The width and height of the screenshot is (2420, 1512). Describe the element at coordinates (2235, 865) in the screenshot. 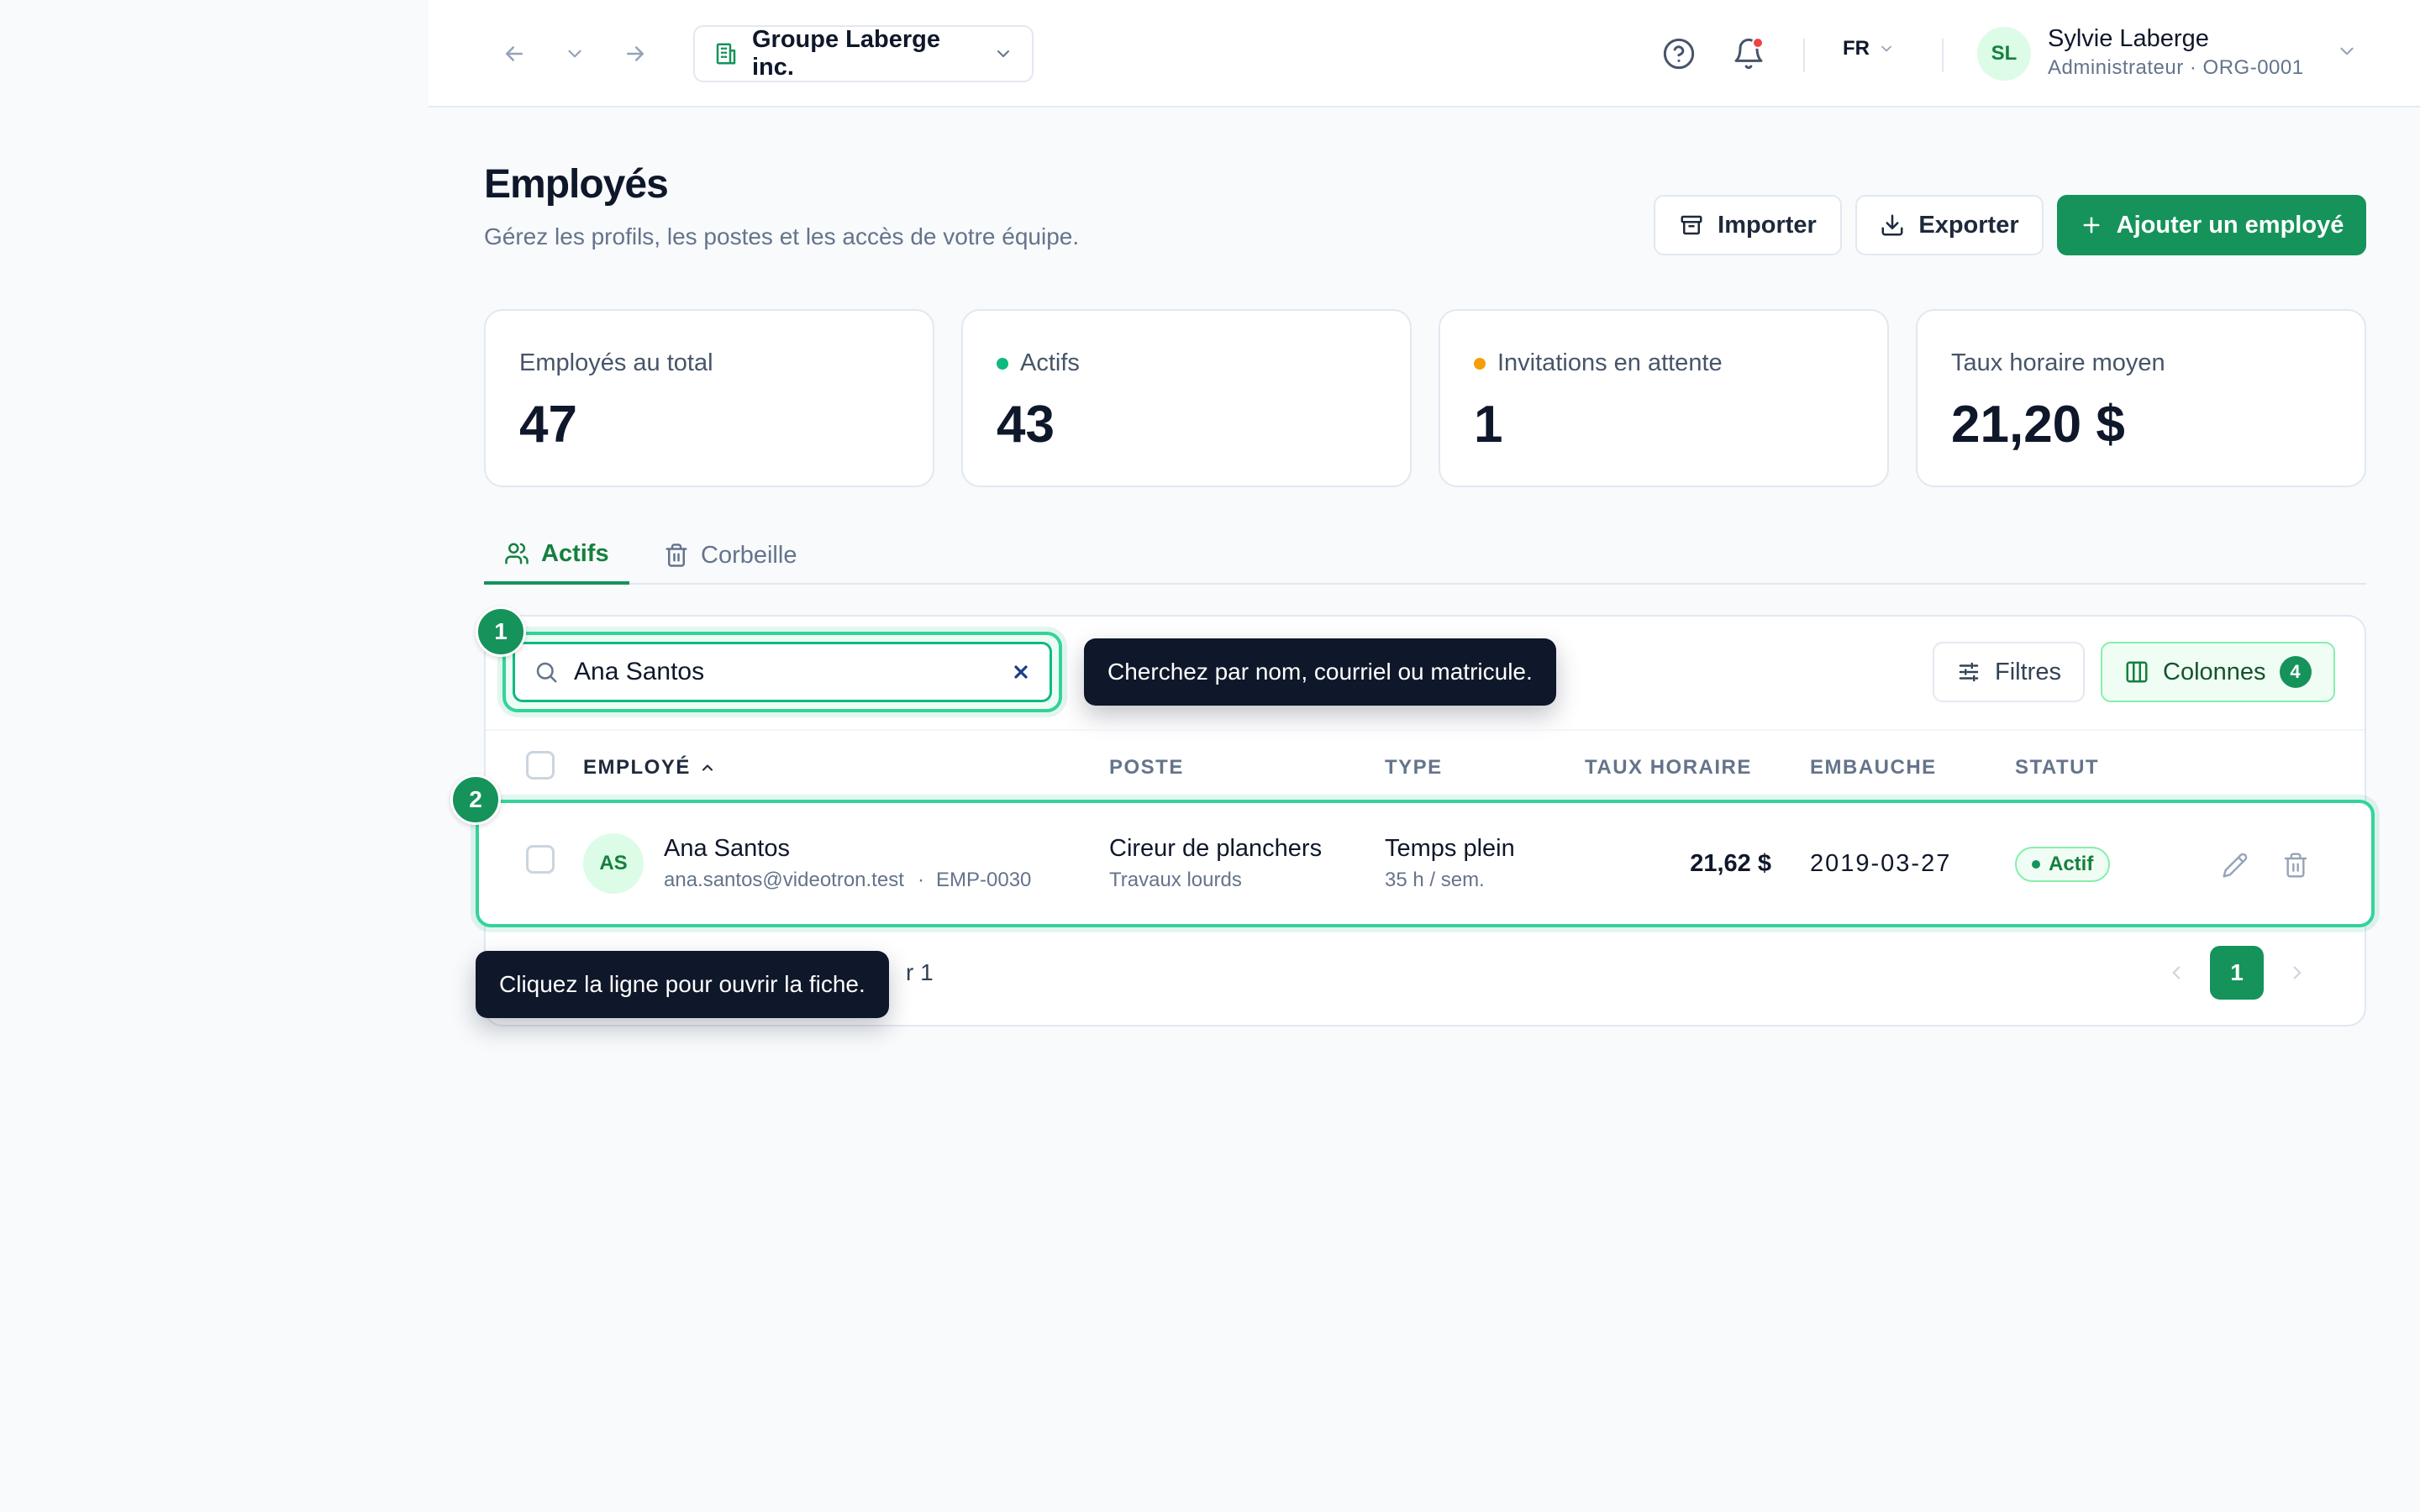

I see `edit-pencil-icon` at that location.